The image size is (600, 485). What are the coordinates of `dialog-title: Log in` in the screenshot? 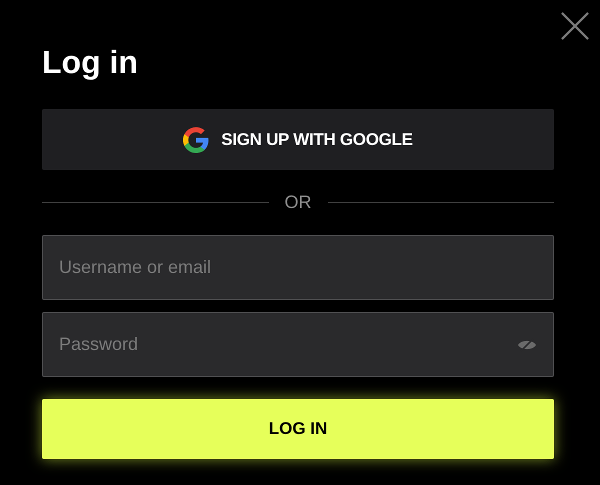 It's located at (90, 62).